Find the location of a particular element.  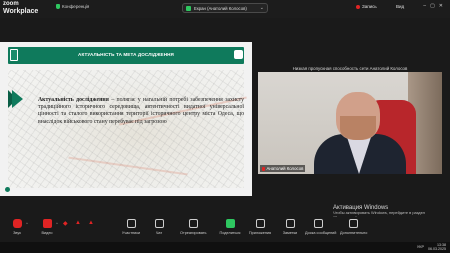

shortcut-icon: ◆ is located at coordinates (65, 223).